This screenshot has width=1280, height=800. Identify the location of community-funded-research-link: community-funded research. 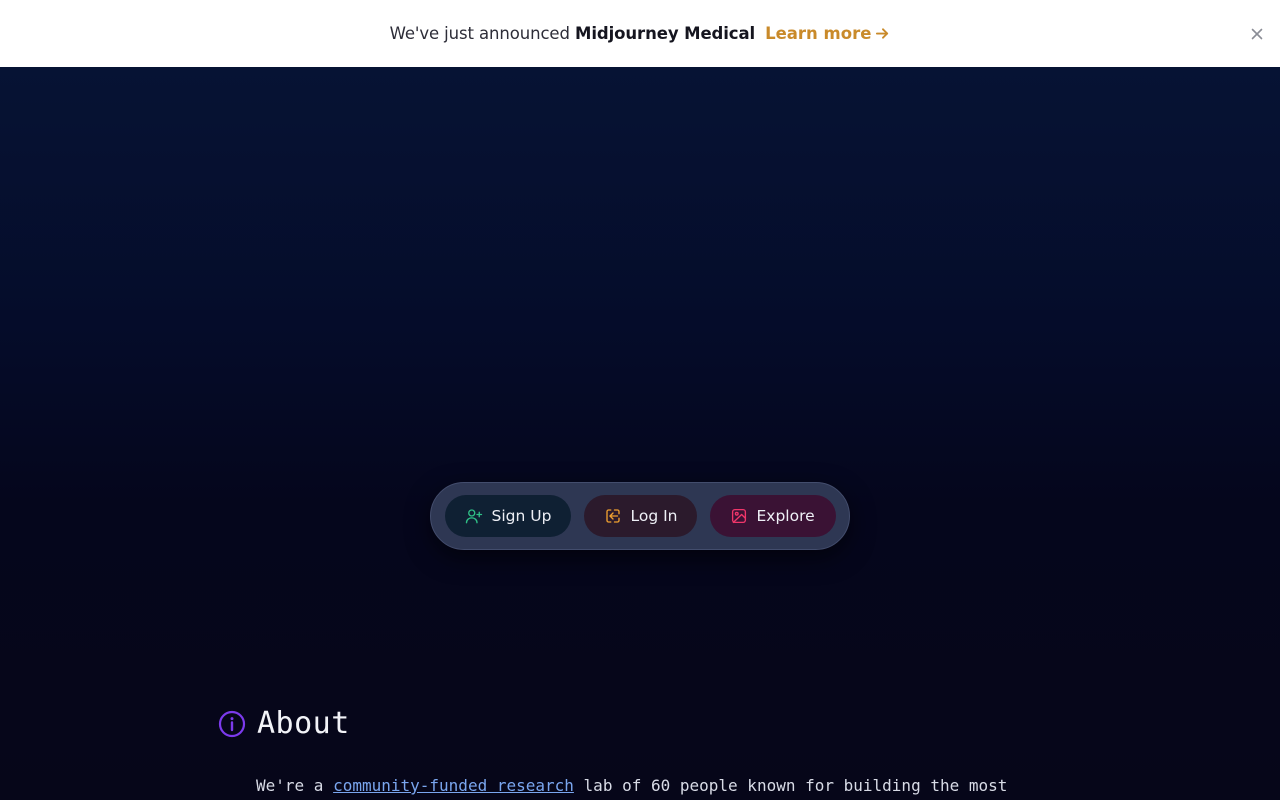
(453, 785).